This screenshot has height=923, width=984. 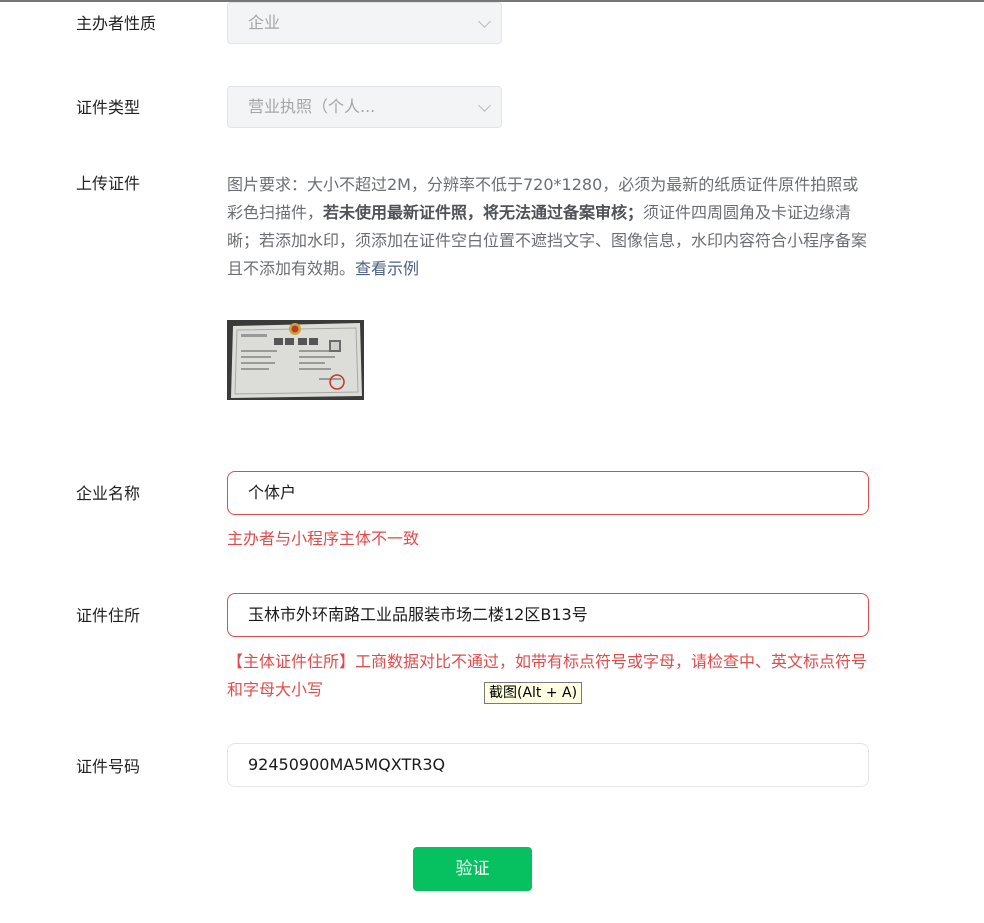 I want to click on verify-button: 验证, so click(x=472, y=869).